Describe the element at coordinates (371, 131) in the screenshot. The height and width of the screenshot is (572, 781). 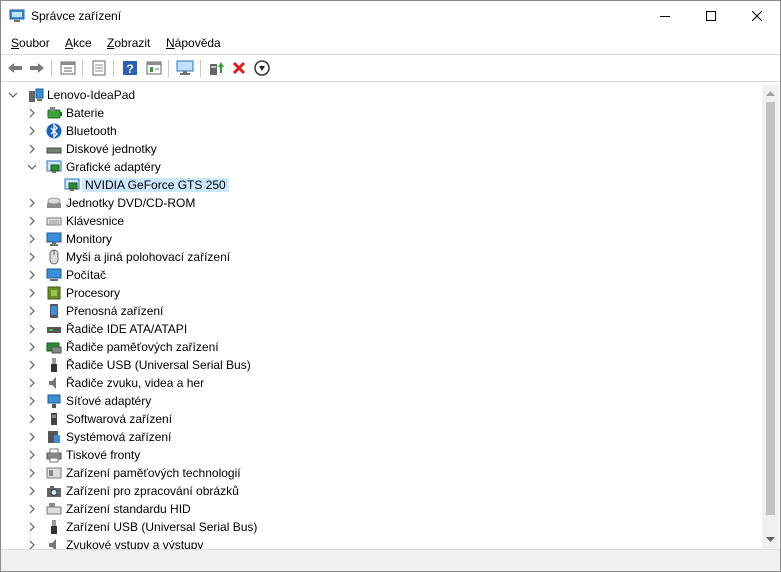
I see `tree-category: Bluetooth` at that location.